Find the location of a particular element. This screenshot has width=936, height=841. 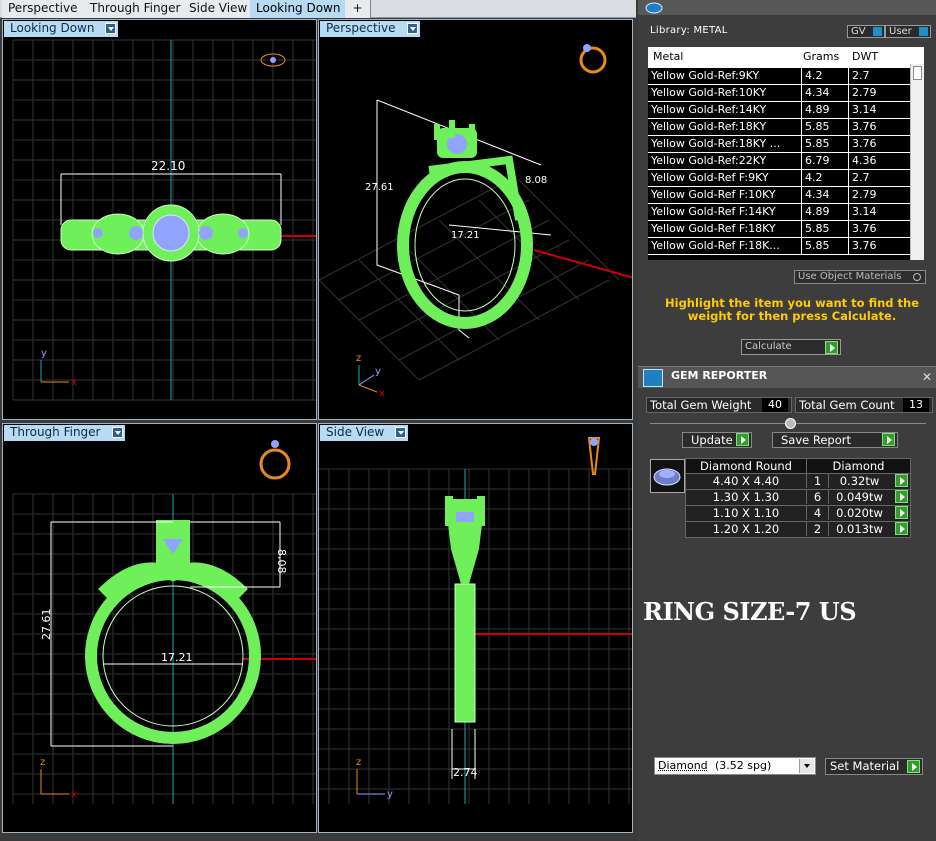

table-row: Yellow Gold-Ref:14KY 4.89 3.14 is located at coordinates (786, 109).